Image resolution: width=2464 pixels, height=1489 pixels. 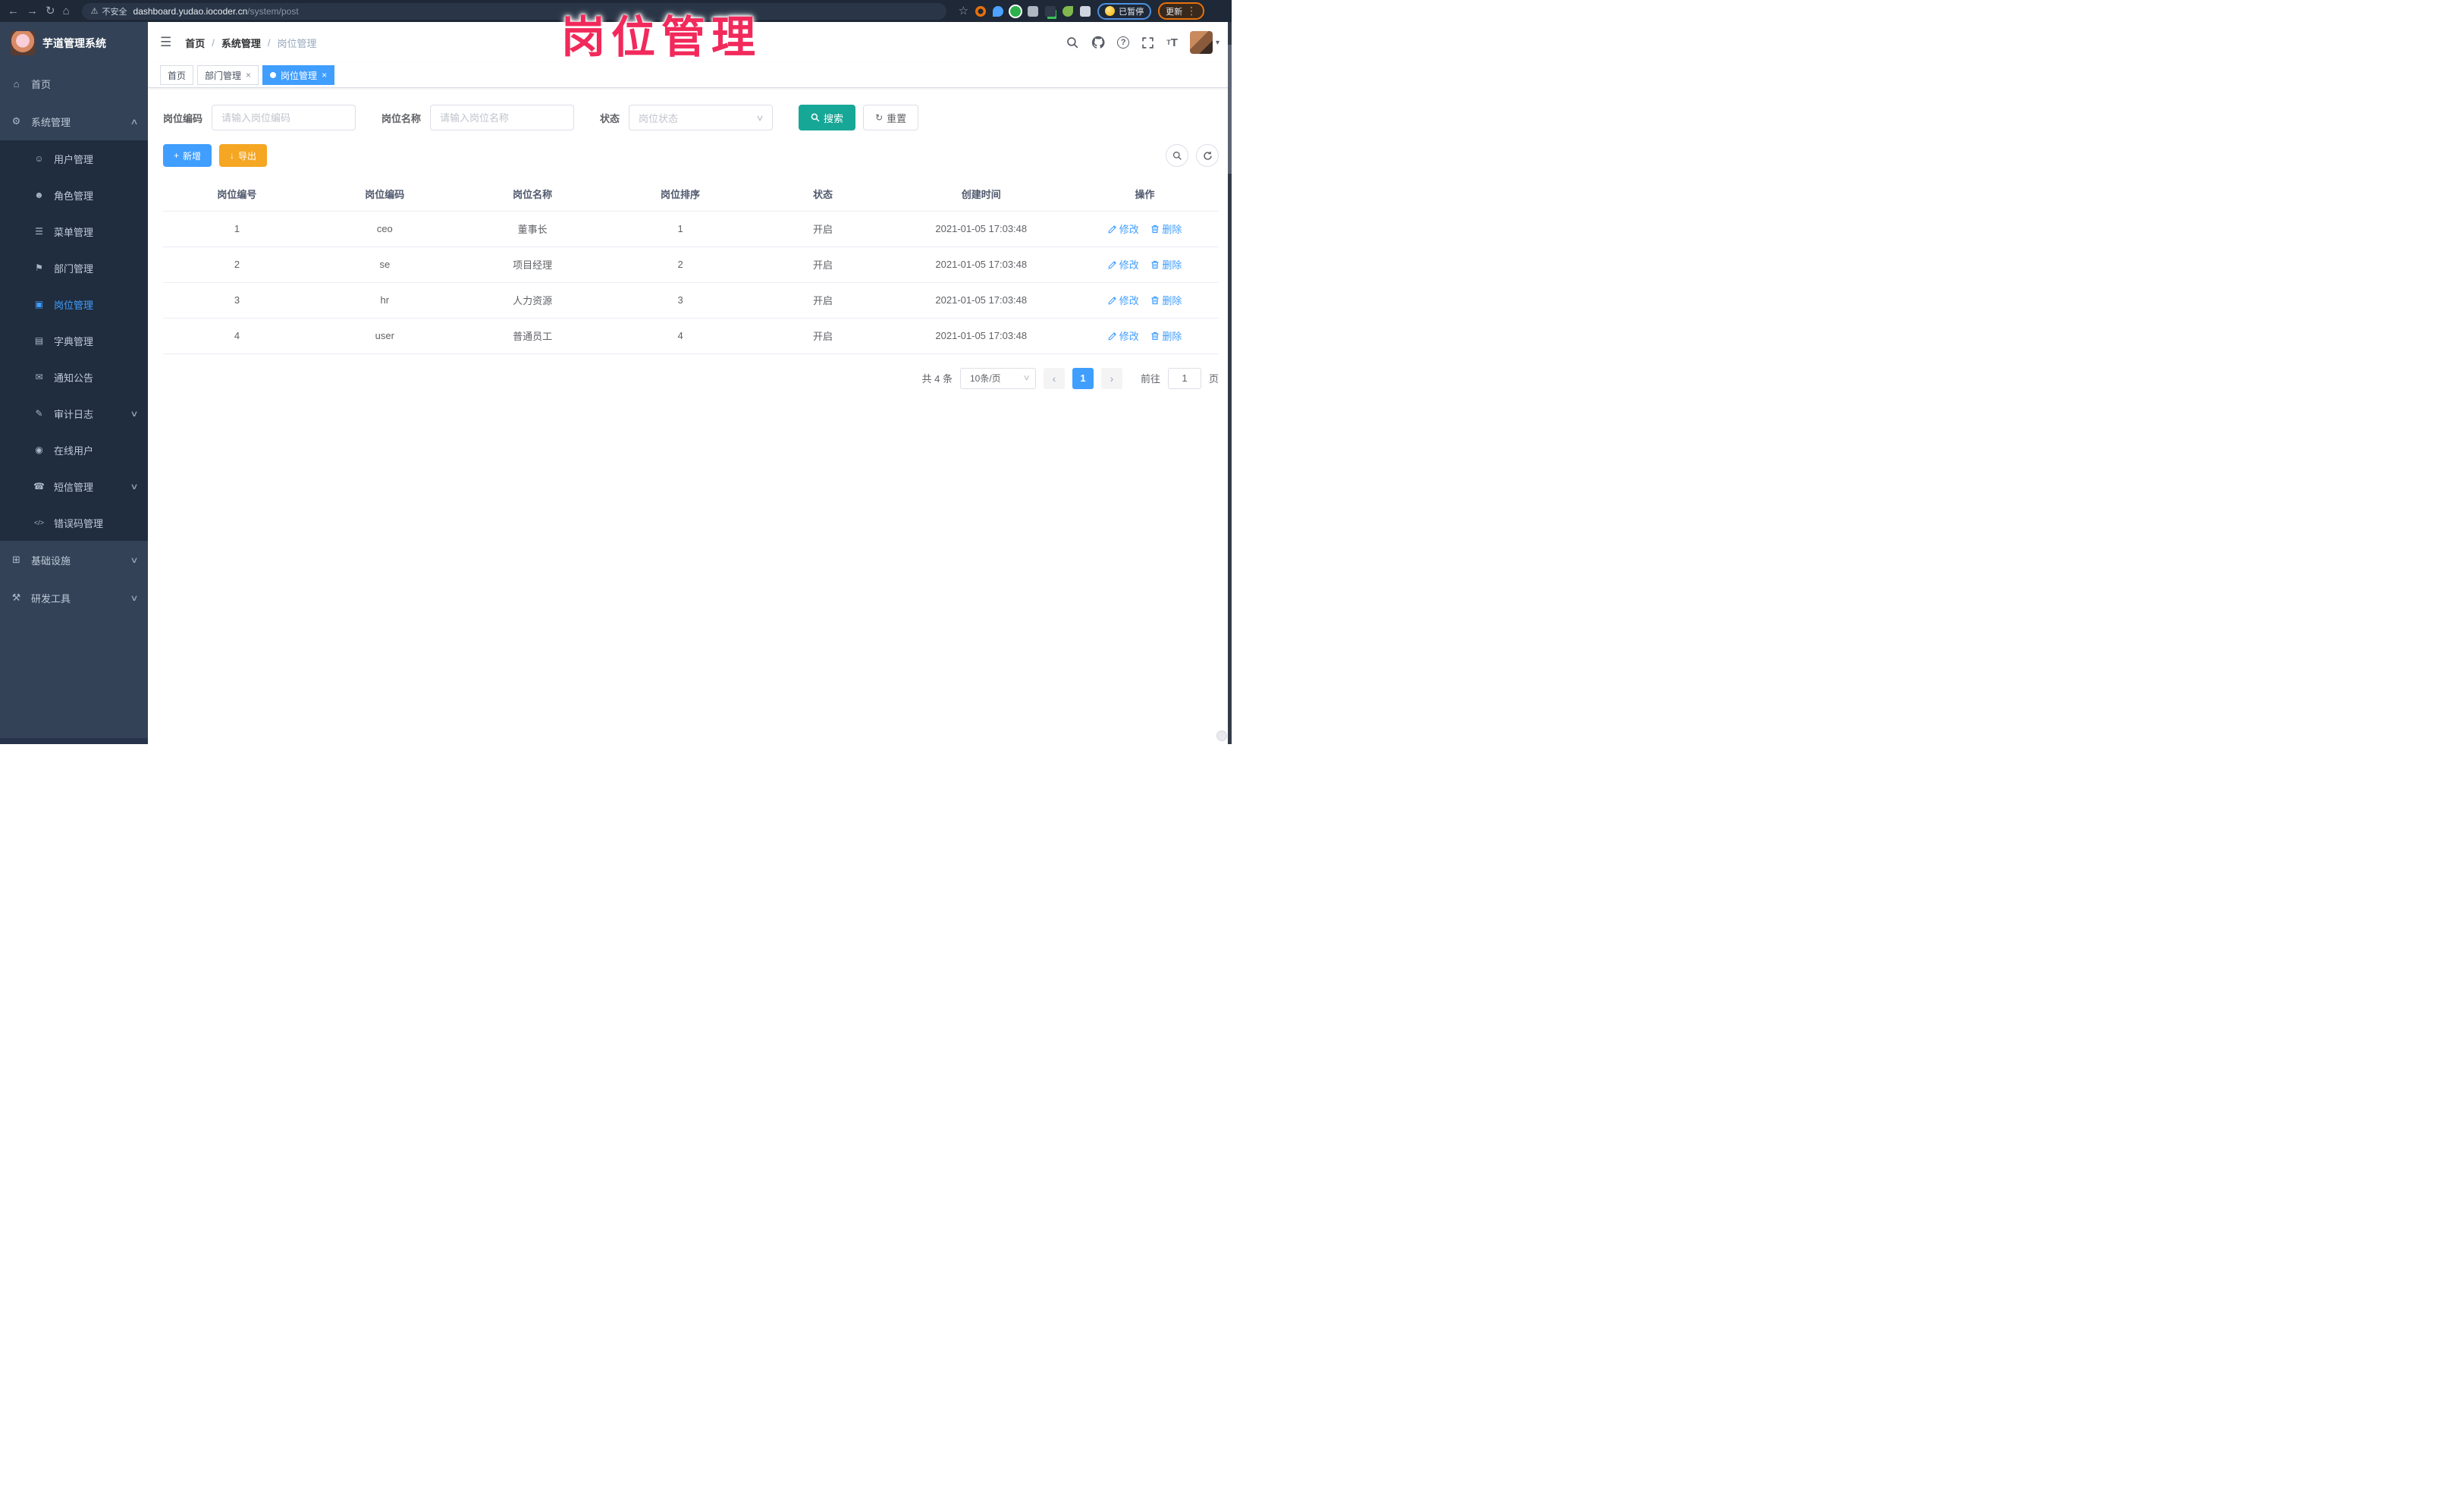 I want to click on search-icon, so click(x=1072, y=42).